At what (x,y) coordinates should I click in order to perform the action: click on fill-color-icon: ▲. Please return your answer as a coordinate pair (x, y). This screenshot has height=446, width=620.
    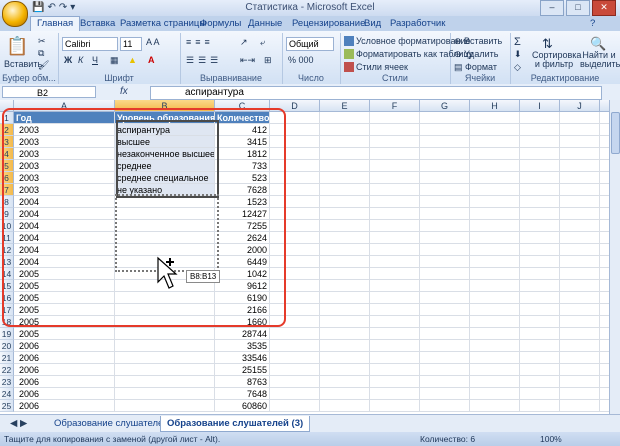
    Looking at the image, I should click on (132, 60).